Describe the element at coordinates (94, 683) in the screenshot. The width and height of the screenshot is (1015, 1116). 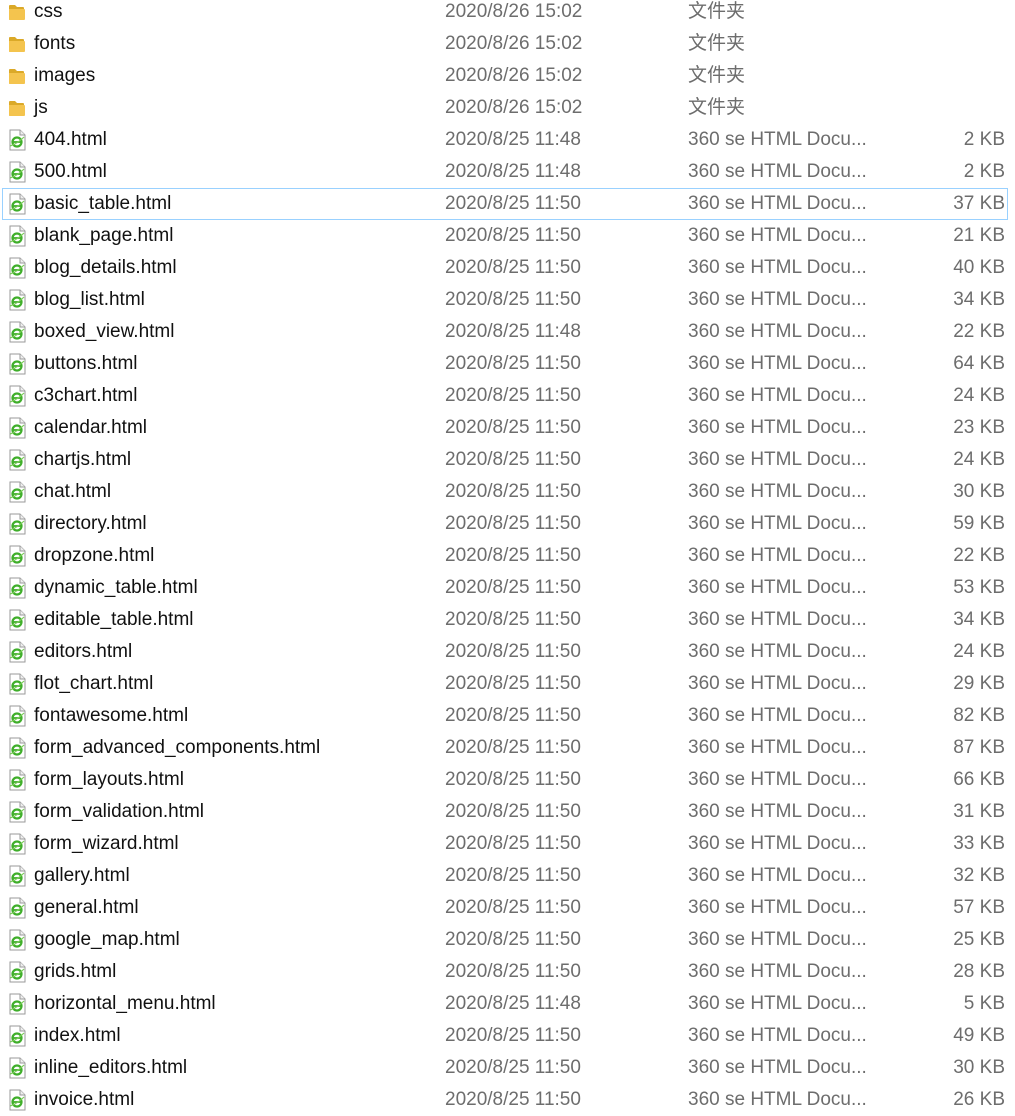
I see `file-name: flot_chart.html` at that location.